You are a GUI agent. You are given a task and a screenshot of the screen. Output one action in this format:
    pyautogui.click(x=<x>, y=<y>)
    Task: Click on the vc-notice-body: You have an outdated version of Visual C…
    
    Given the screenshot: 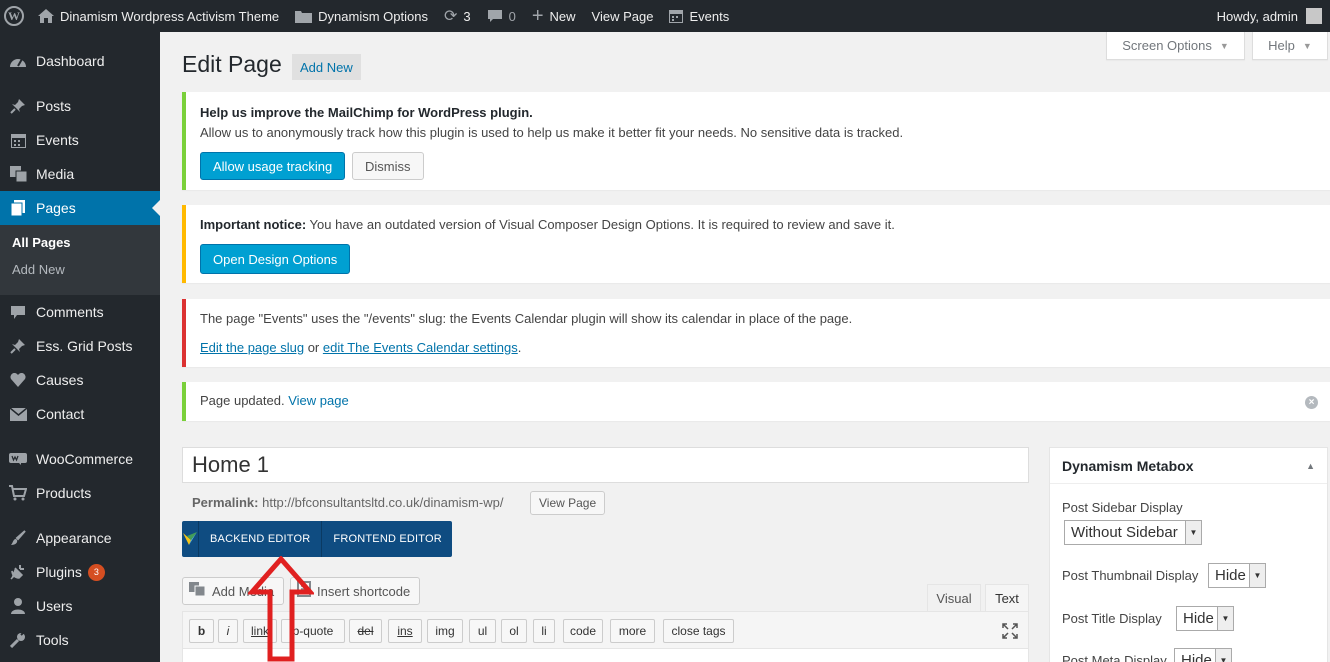 What is the action you would take?
    pyautogui.click(x=600, y=224)
    